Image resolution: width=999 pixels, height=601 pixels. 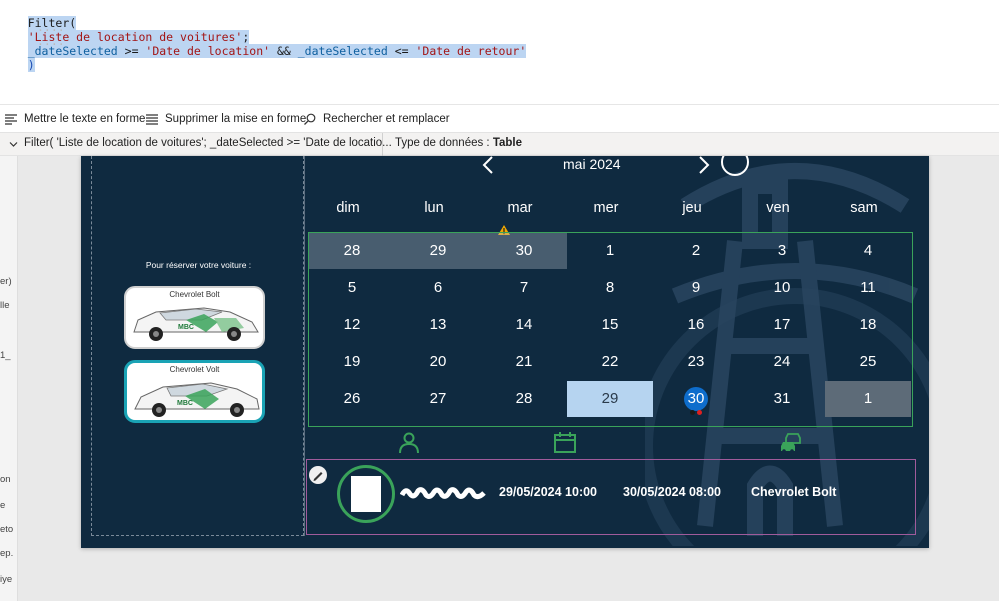 I want to click on calendar-day: 18, so click(x=868, y=325).